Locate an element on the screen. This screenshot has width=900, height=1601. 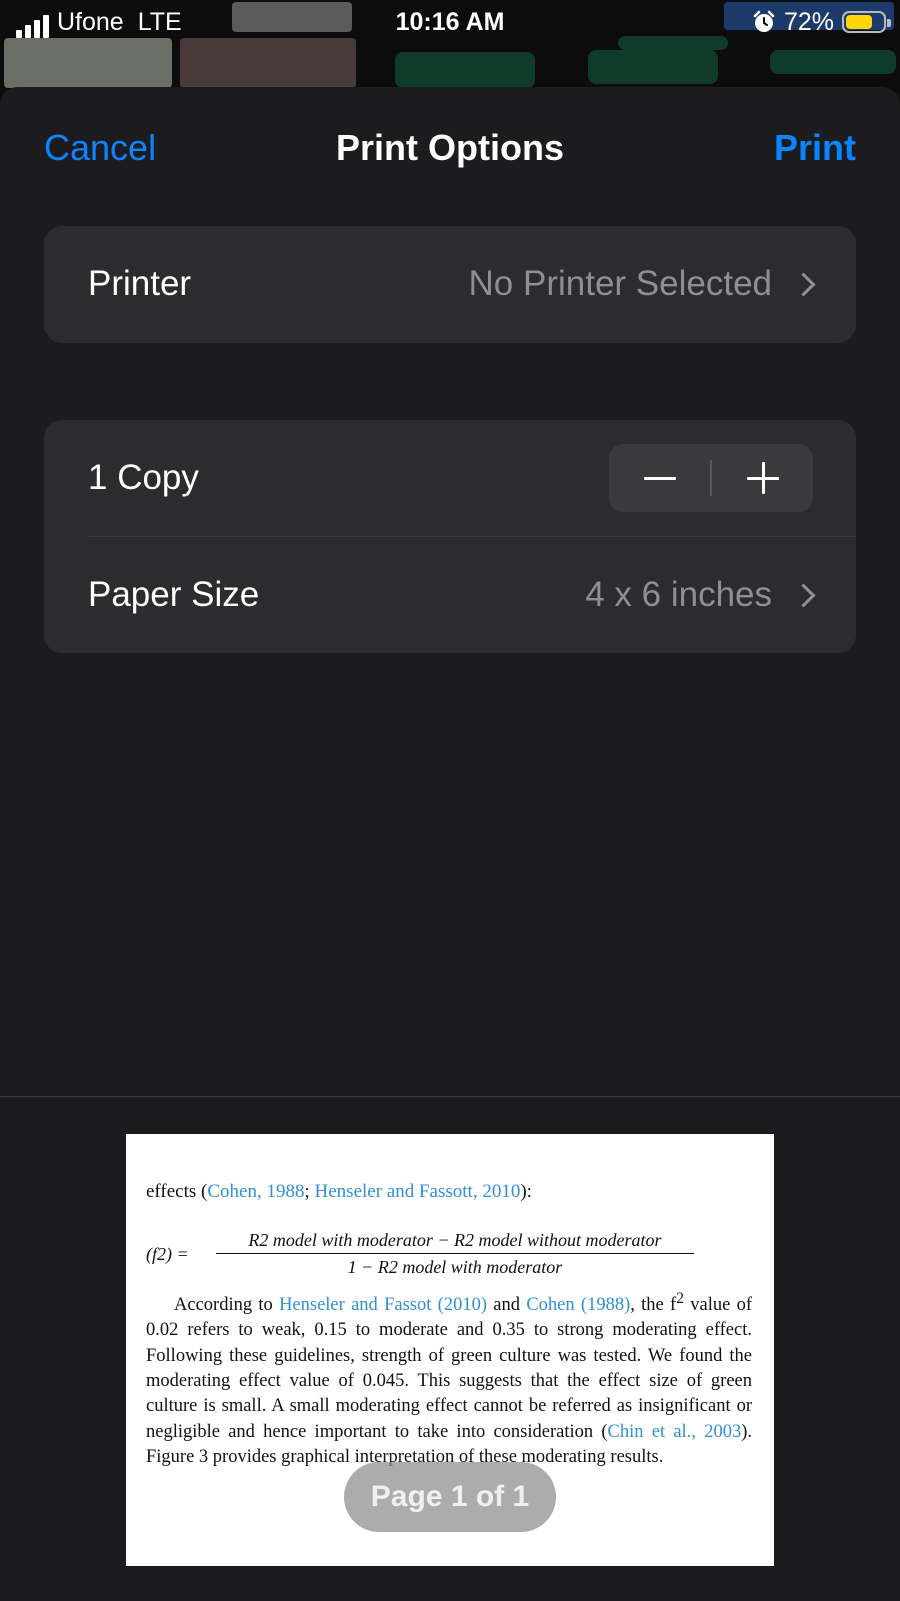
paper-size-row: Paper Size 4 x 6 inches is located at coordinates (450, 595).